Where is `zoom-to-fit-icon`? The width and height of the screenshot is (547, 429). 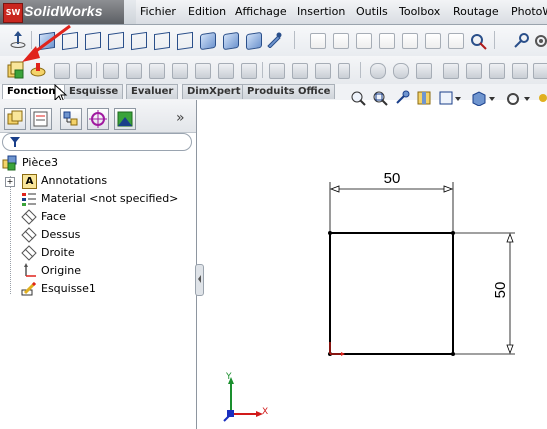 zoom-to-fit-icon is located at coordinates (358, 98).